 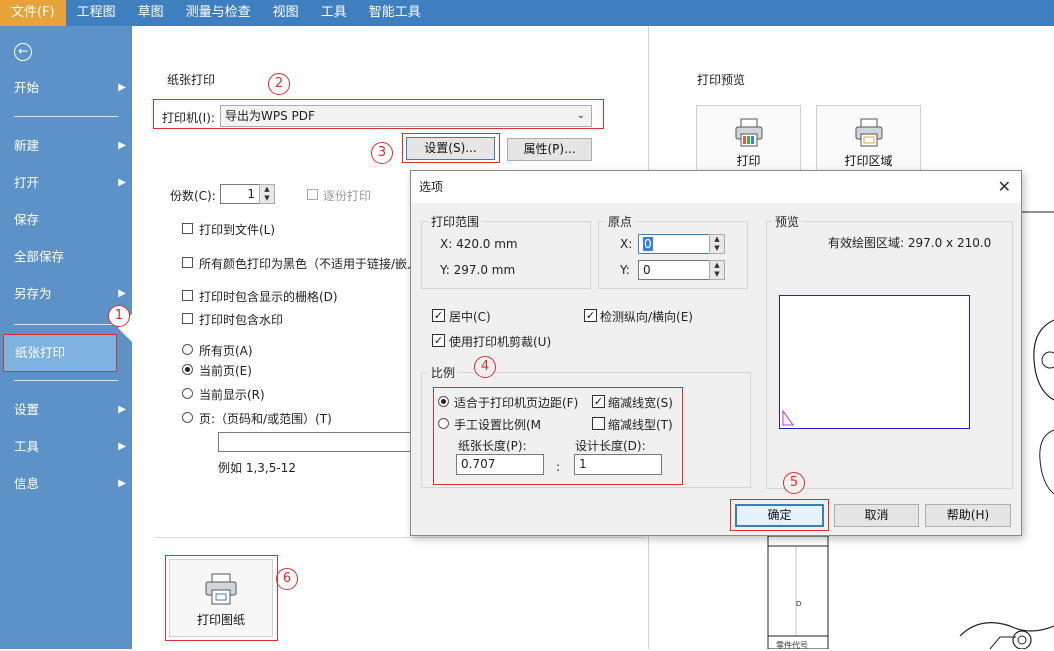 What do you see at coordinates (620, 221) in the screenshot?
I see `origin-title: 原点` at bounding box center [620, 221].